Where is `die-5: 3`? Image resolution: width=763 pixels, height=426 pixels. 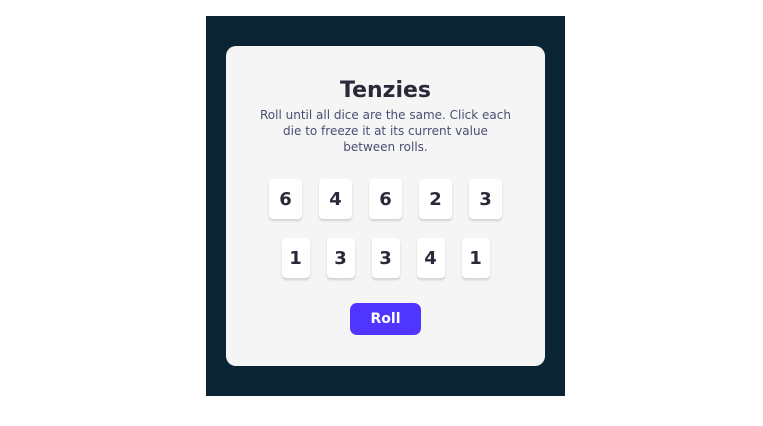 die-5: 3 is located at coordinates (485, 199).